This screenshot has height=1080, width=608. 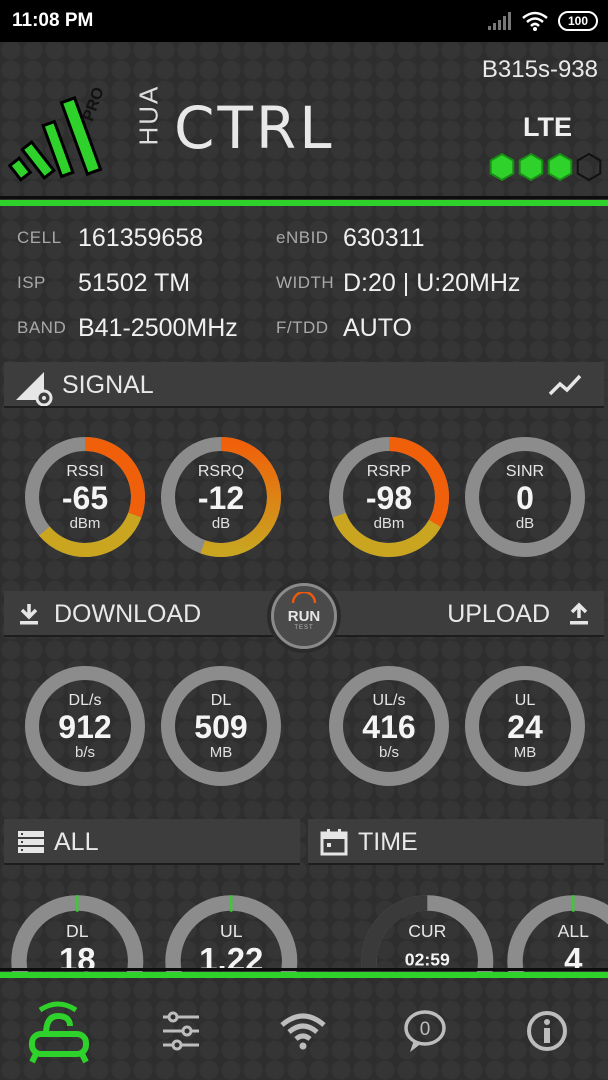 What do you see at coordinates (304, 975) in the screenshot?
I see `footer-divider` at bounding box center [304, 975].